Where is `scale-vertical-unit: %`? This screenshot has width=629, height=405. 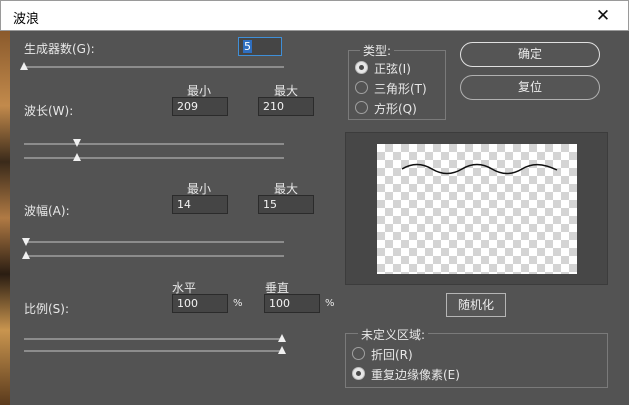 scale-vertical-unit: % is located at coordinates (330, 303).